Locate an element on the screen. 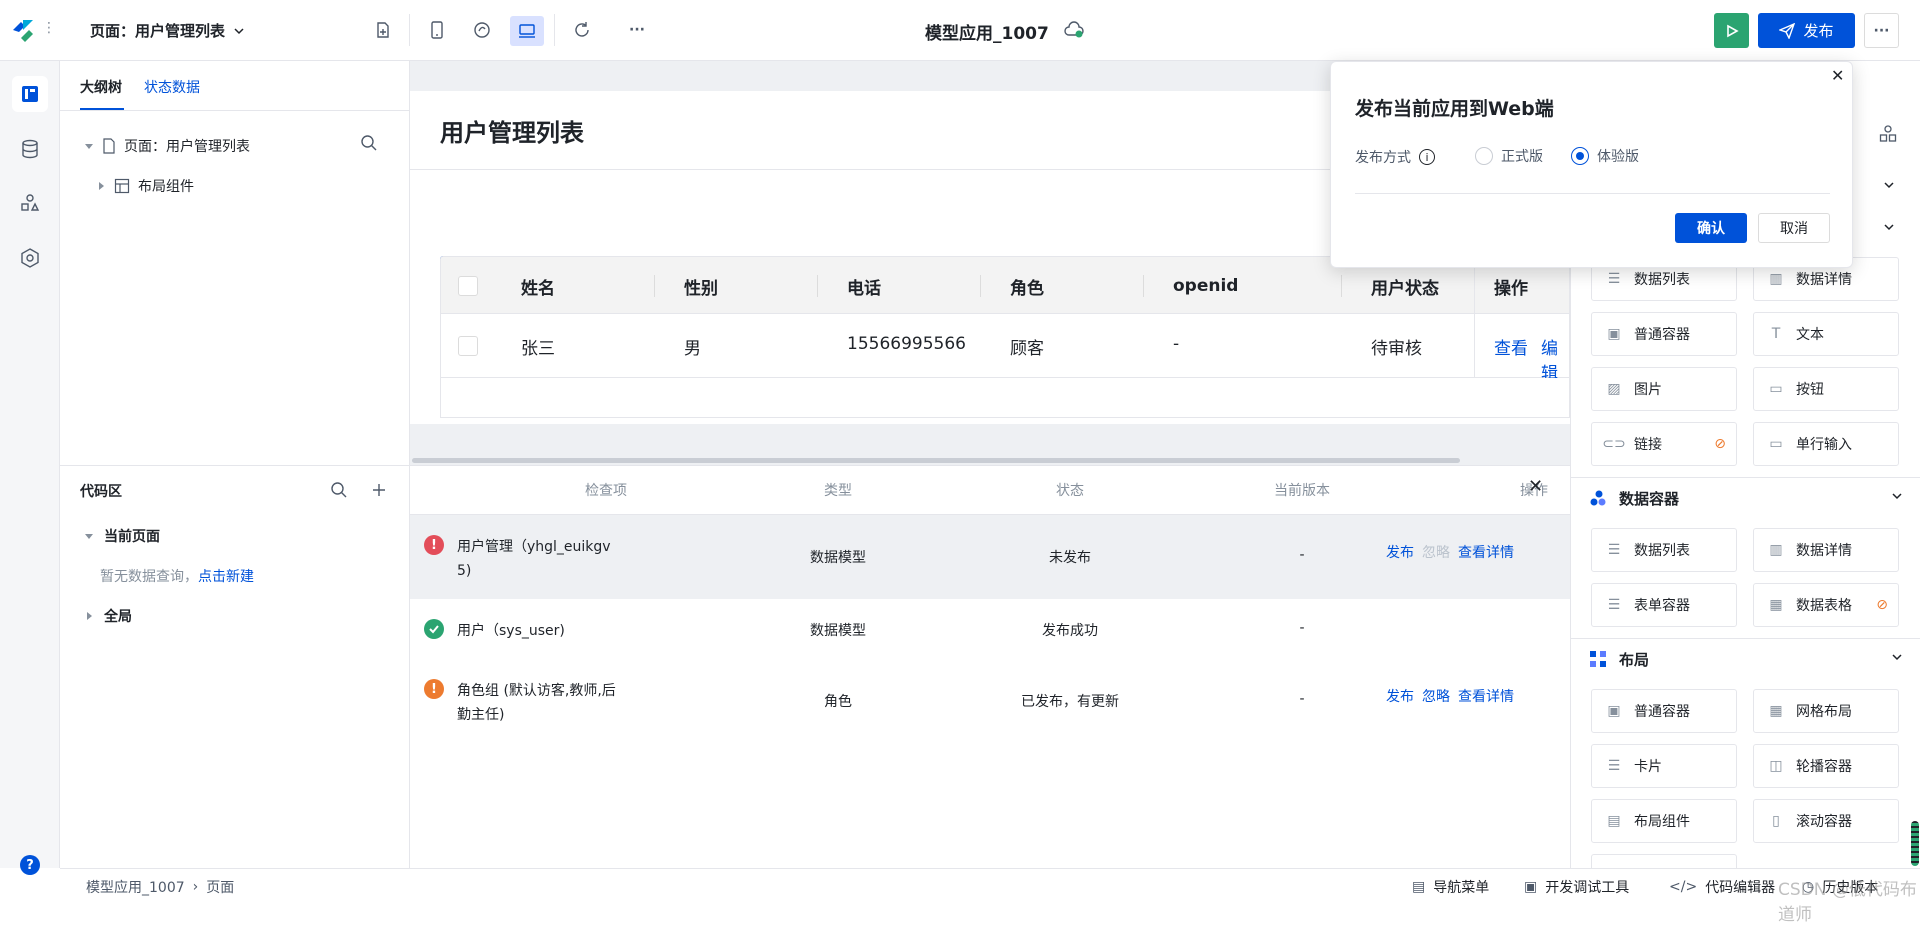 The height and width of the screenshot is (925, 1920). add-icon is located at coordinates (379, 492).